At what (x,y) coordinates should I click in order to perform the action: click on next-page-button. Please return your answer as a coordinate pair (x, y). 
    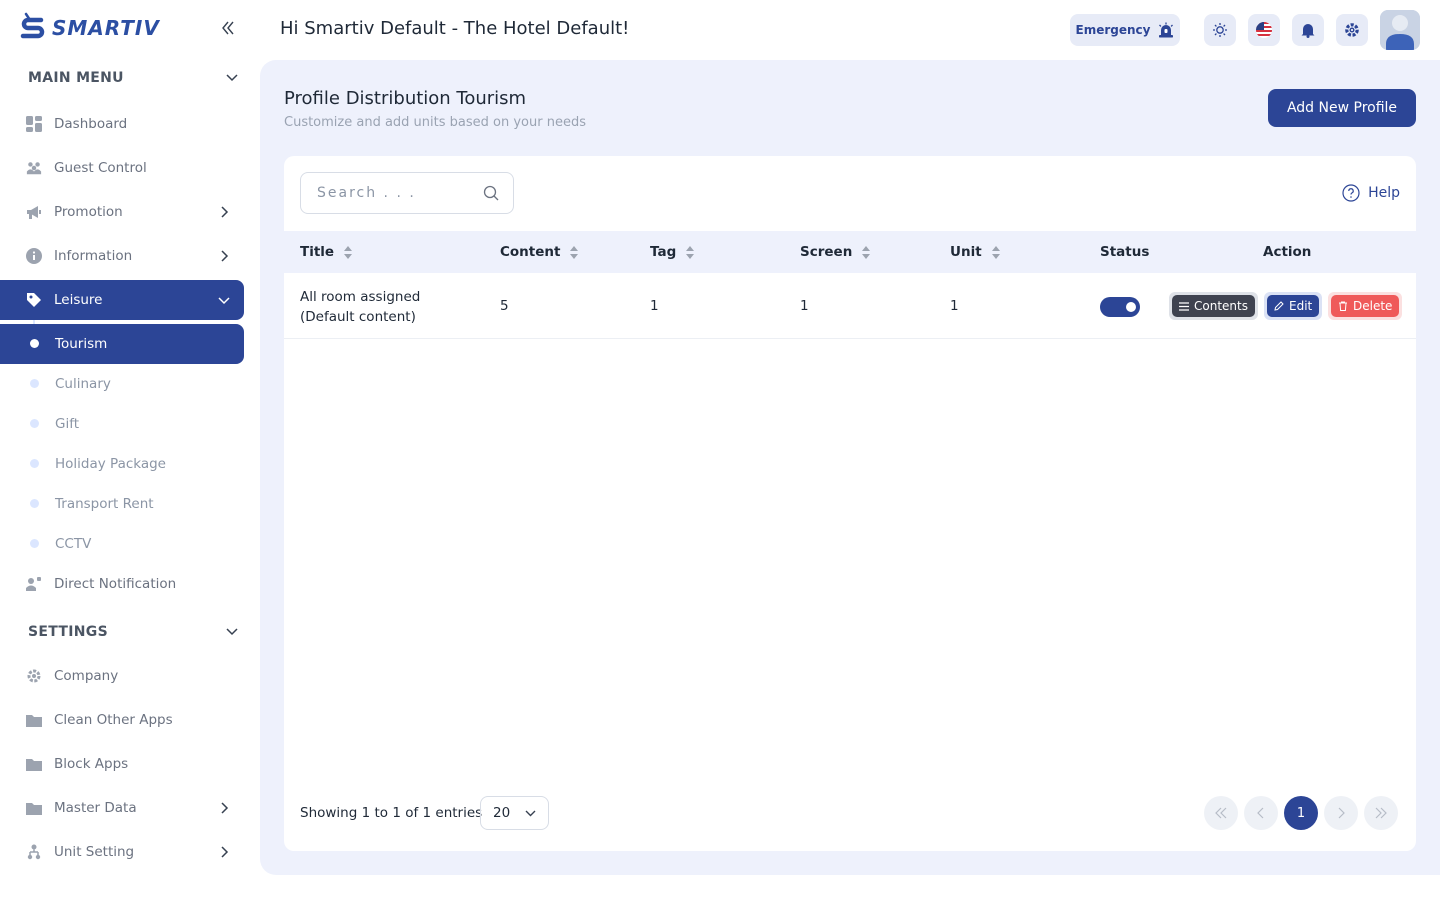
    Looking at the image, I should click on (1341, 813).